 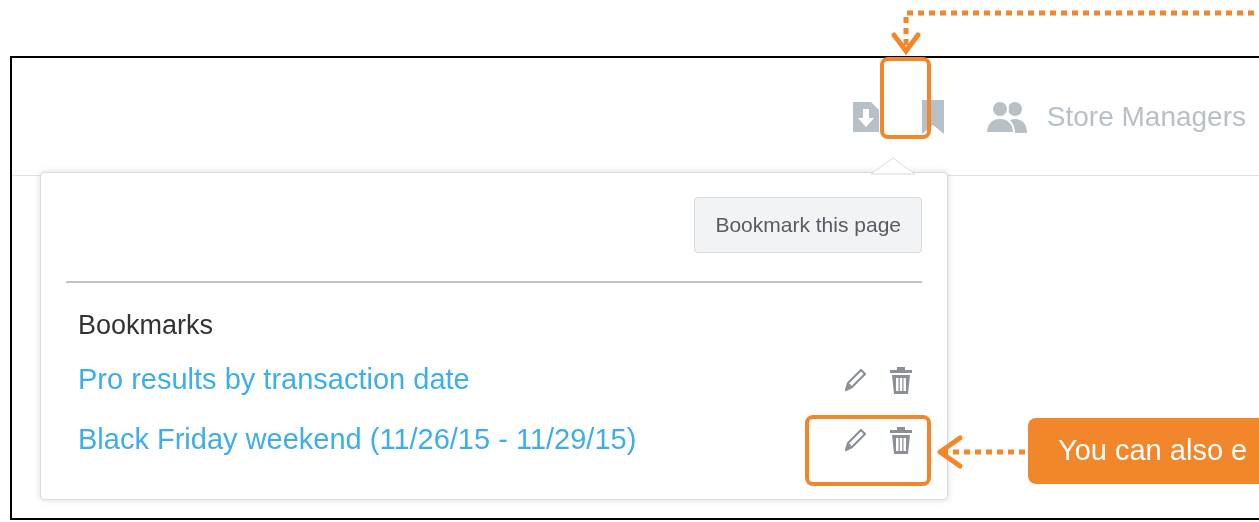 What do you see at coordinates (274, 379) in the screenshot?
I see `bookmark-link: Pro results by transaction date` at bounding box center [274, 379].